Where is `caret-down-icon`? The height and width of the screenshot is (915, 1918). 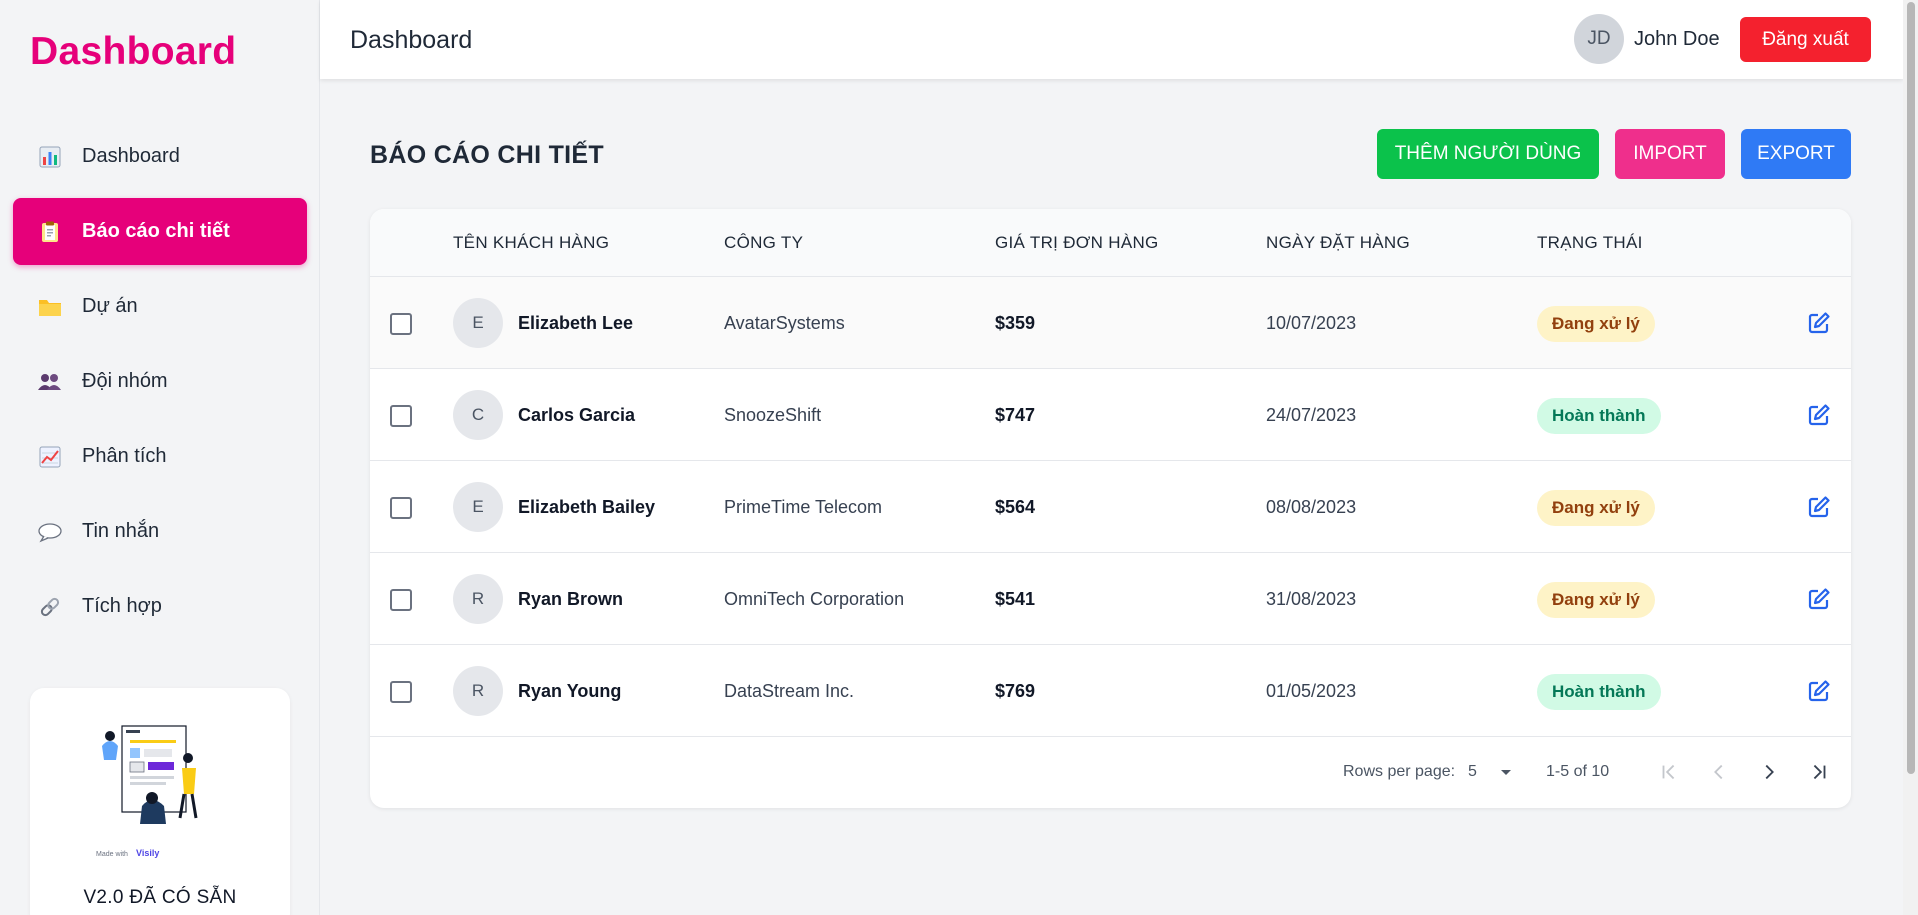
caret-down-icon is located at coordinates (1506, 772).